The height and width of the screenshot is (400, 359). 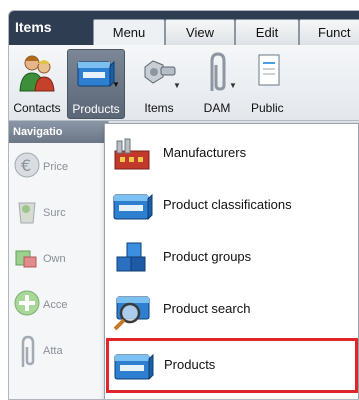 What do you see at coordinates (55, 305) in the screenshot?
I see `nav-item-label: Acce` at bounding box center [55, 305].